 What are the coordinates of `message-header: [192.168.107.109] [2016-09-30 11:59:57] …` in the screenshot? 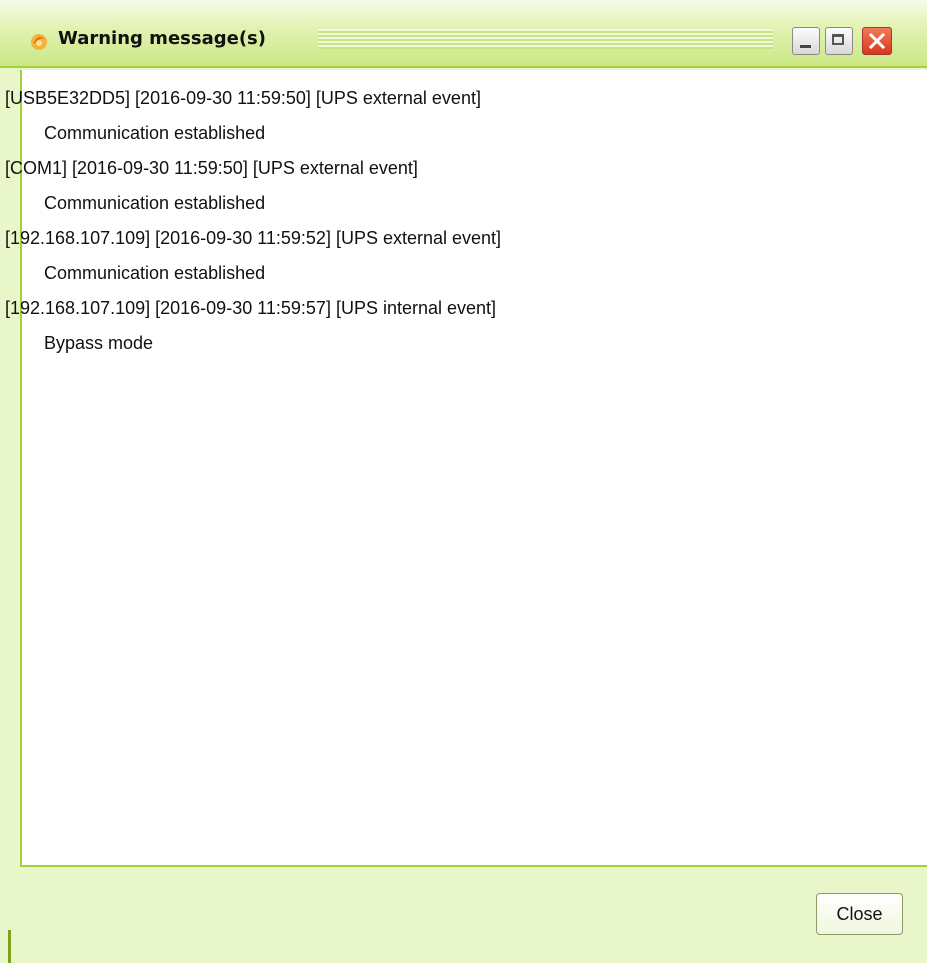 It's located at (251, 308).